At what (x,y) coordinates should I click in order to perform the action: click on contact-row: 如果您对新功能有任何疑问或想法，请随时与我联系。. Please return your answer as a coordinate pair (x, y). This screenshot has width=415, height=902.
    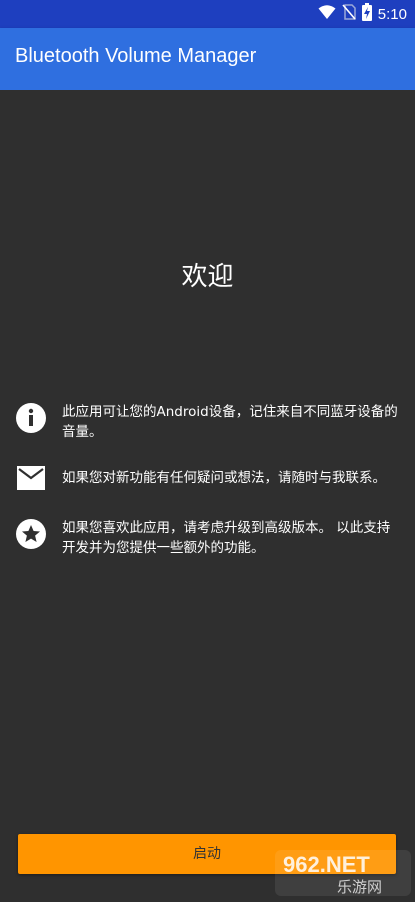
    Looking at the image, I should click on (207, 478).